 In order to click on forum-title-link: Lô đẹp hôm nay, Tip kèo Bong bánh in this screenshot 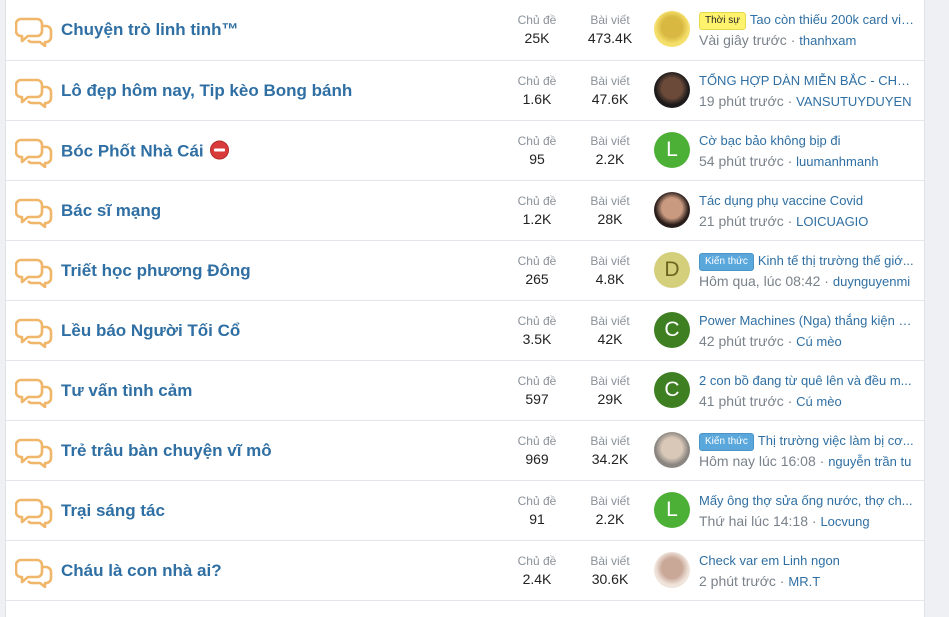, I will do `click(206, 91)`.